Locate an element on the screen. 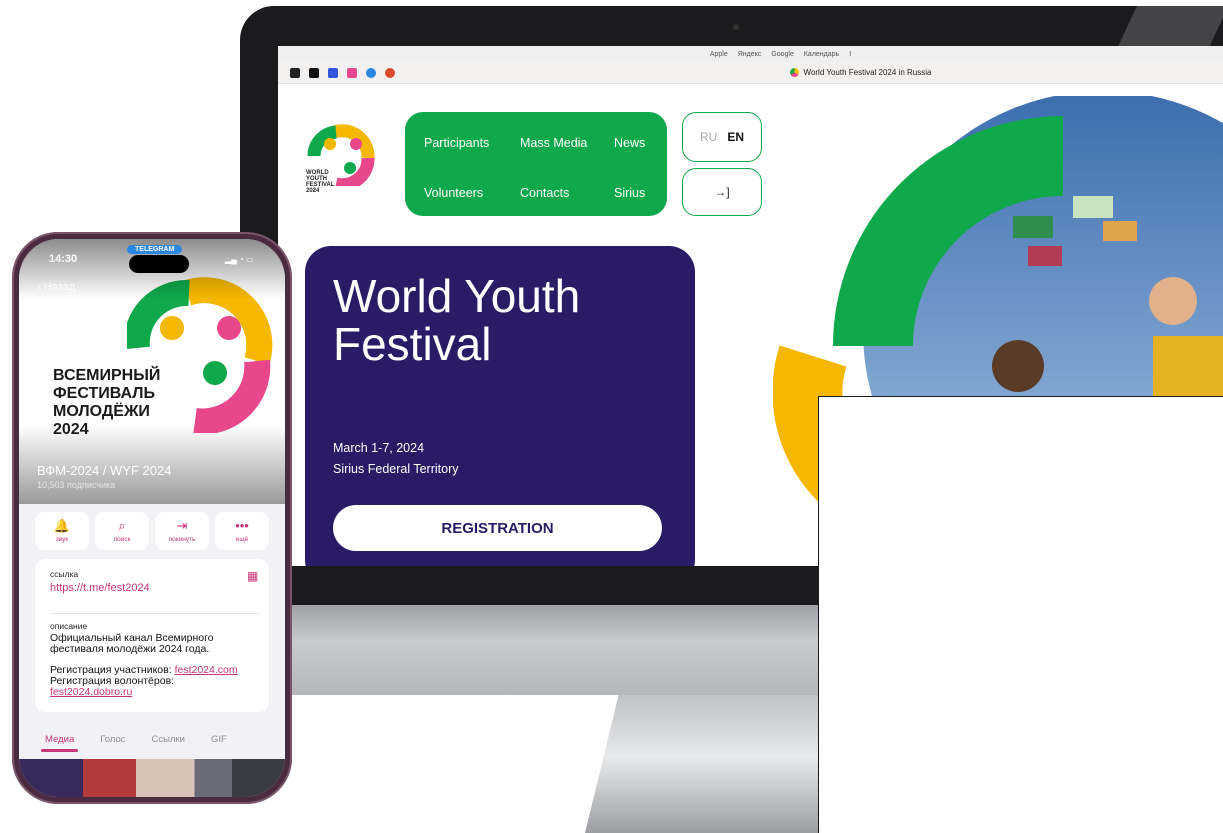  nav-mass-media: Mass Media is located at coordinates (567, 151).